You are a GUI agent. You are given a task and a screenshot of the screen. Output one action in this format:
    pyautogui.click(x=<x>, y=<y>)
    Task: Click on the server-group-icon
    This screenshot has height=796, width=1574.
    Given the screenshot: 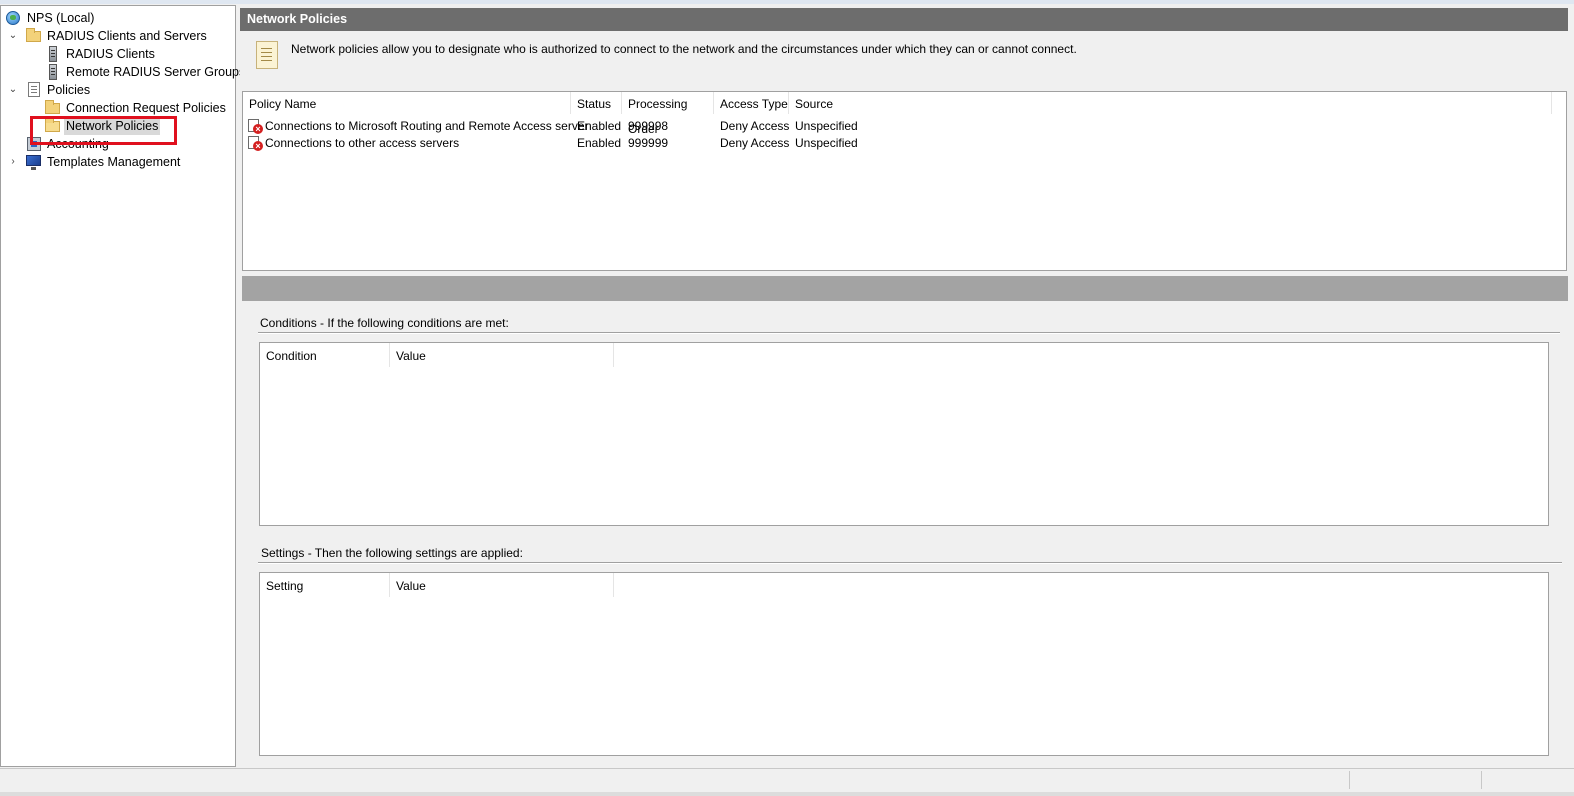 What is the action you would take?
    pyautogui.click(x=53, y=72)
    